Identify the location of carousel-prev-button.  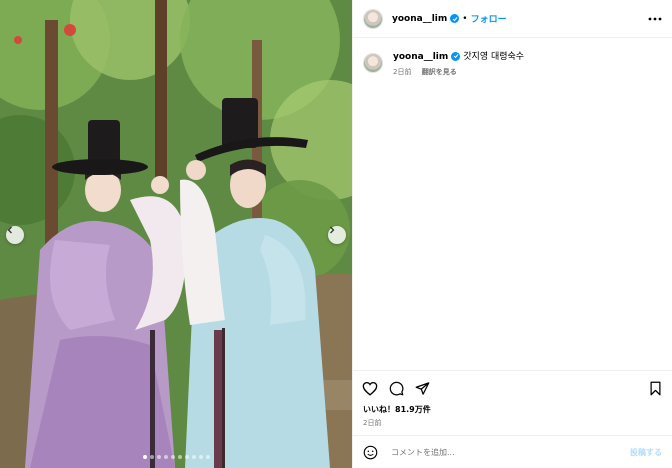
(15, 235).